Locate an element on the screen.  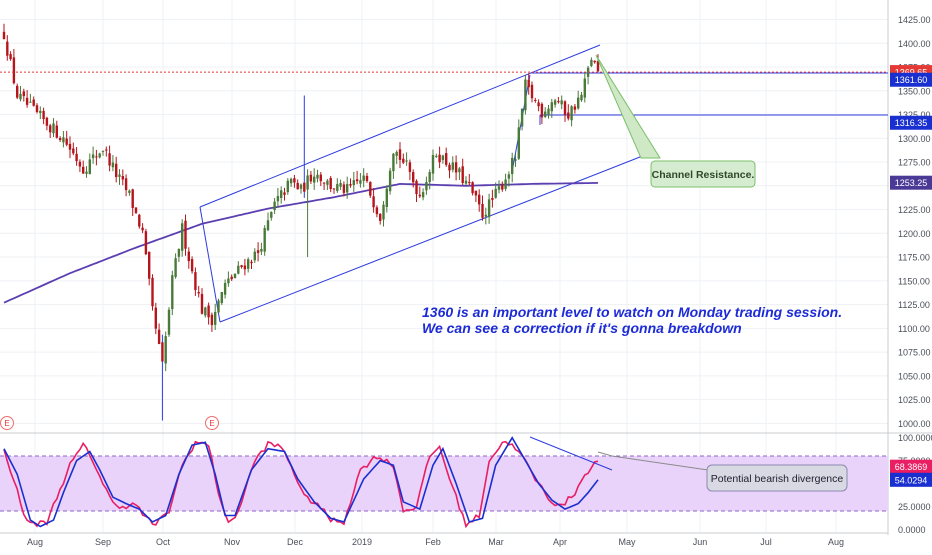
price-tick-label: 1400.00 is located at coordinates (914, 44).